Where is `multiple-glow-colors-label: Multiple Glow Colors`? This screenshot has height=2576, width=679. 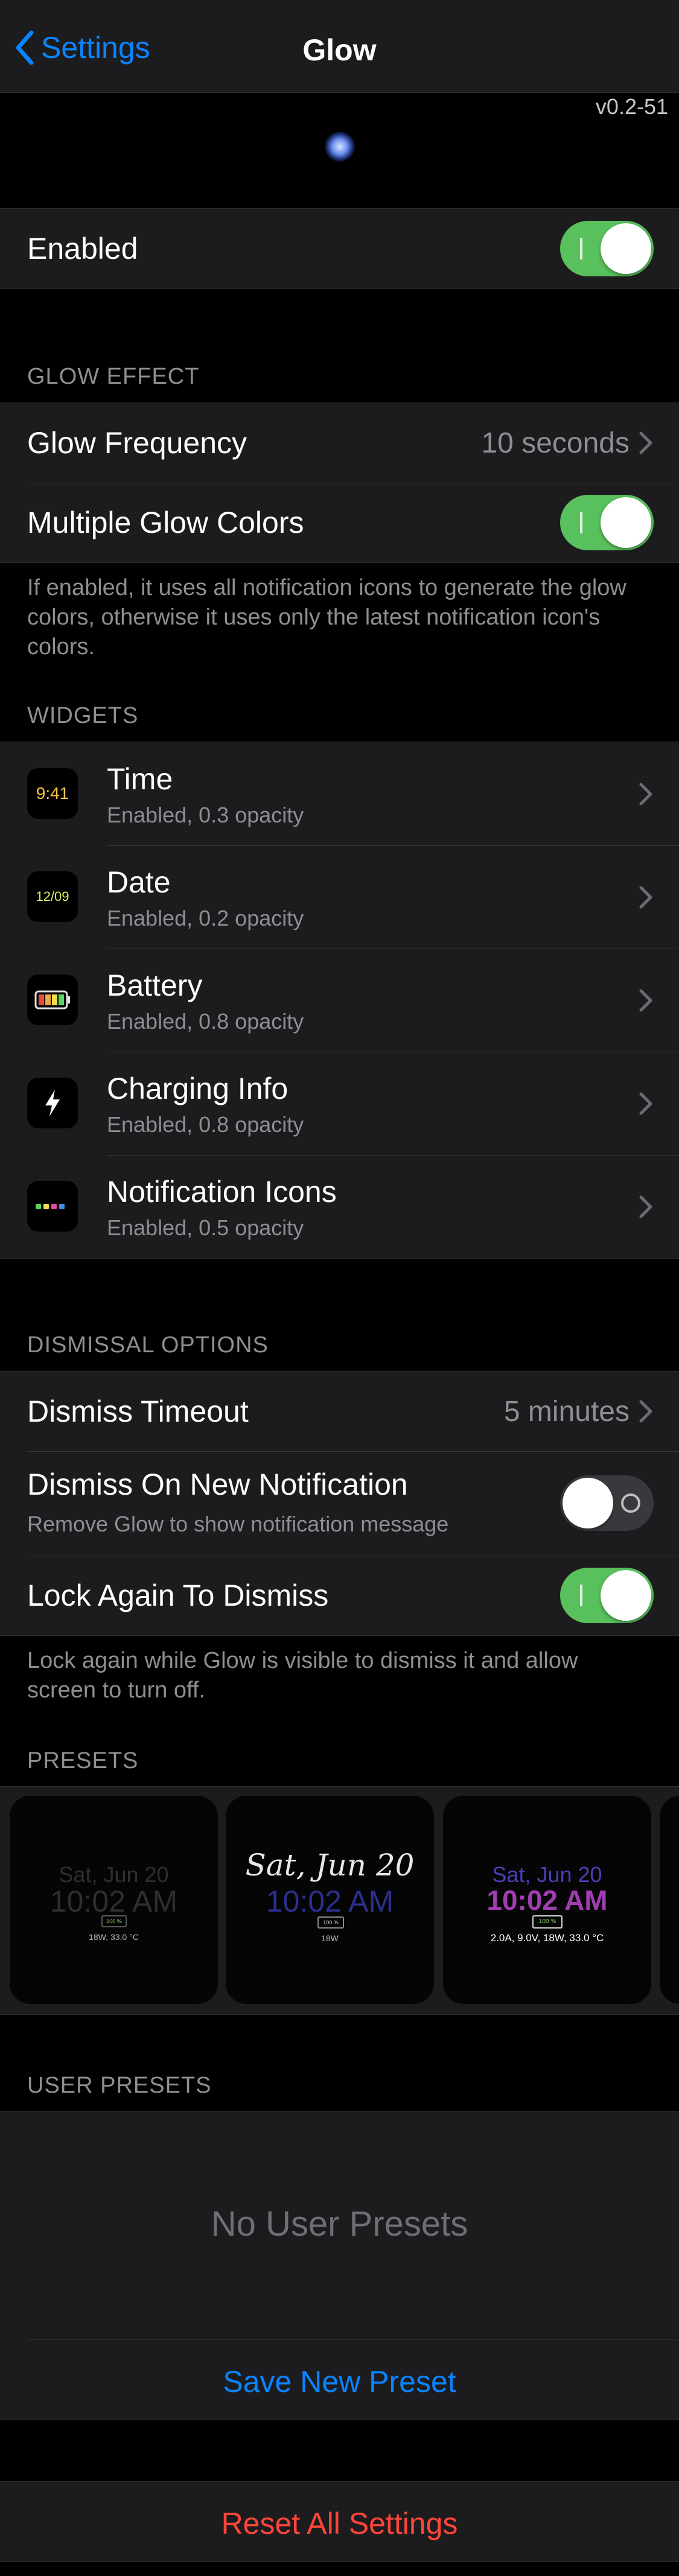
multiple-glow-colors-label: Multiple Glow Colors is located at coordinates (165, 522).